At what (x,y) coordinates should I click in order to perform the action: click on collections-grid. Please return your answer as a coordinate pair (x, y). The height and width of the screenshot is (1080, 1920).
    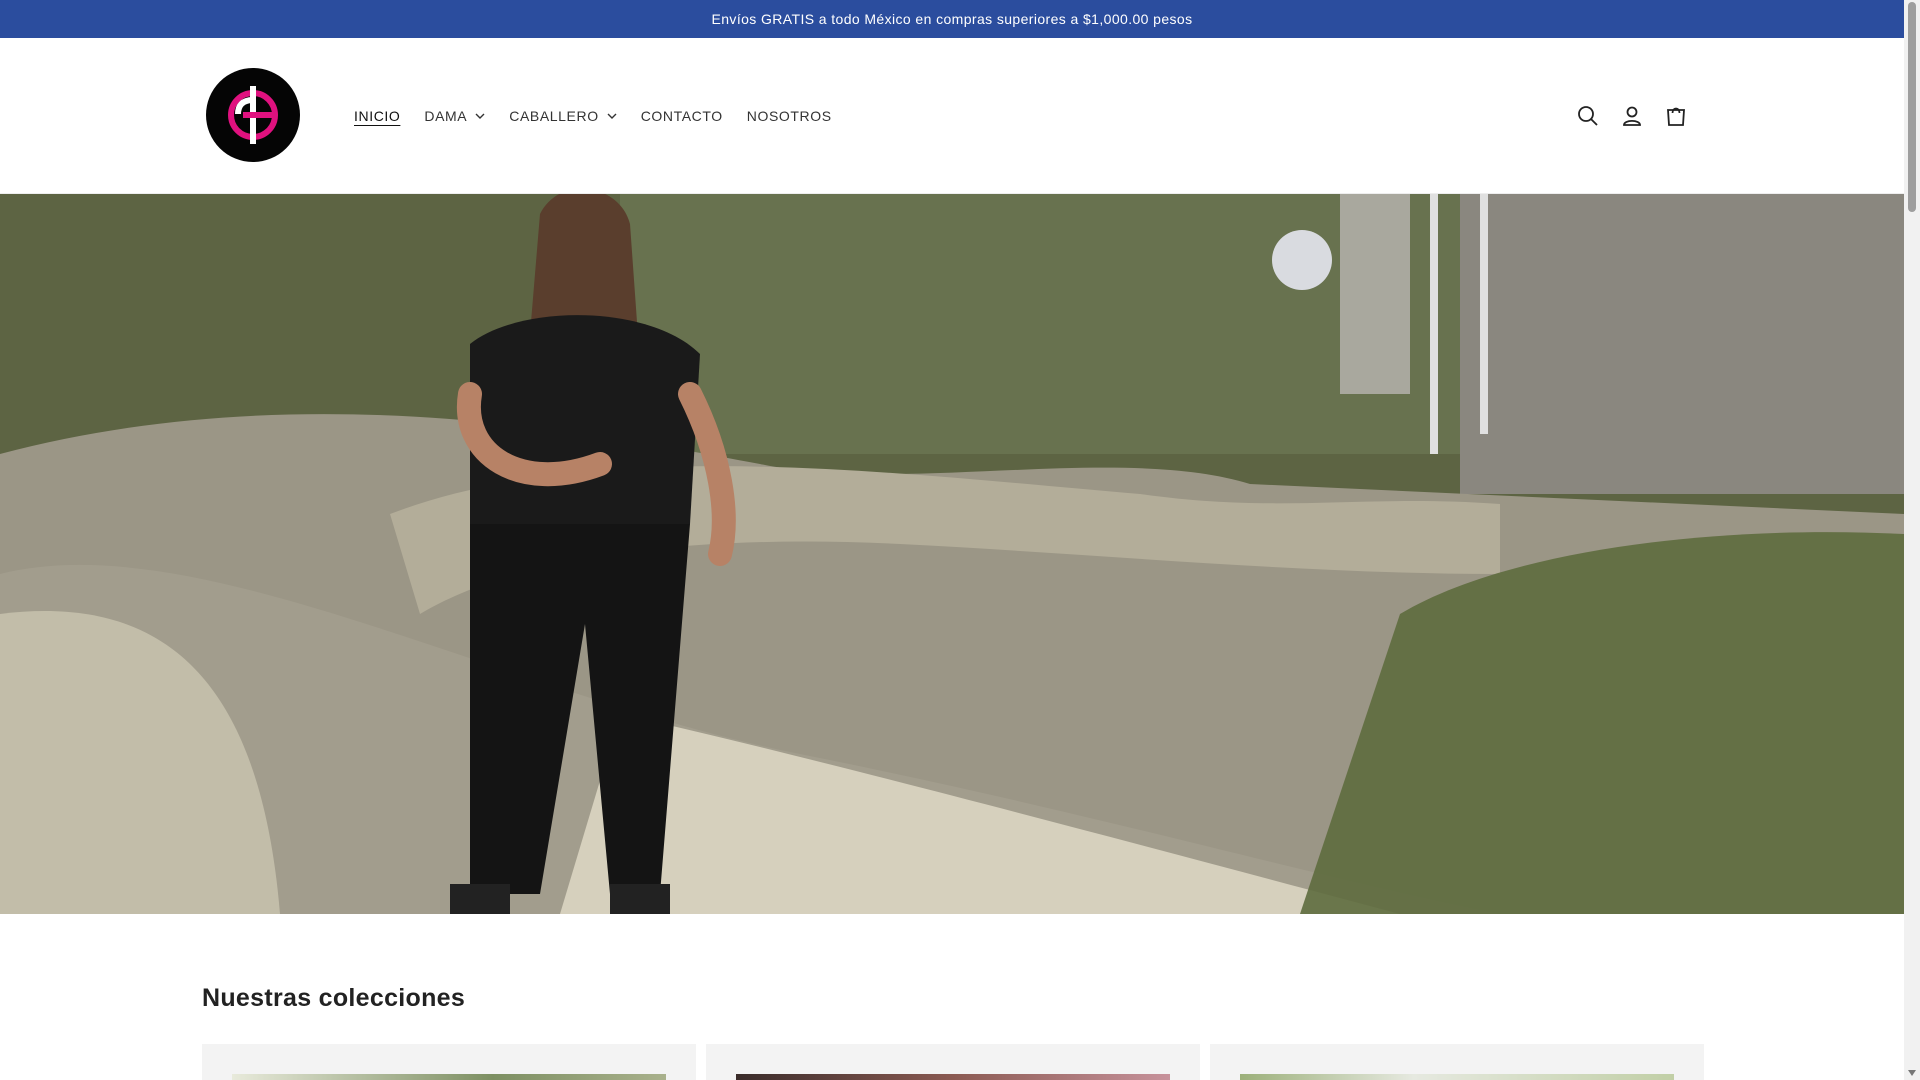
    Looking at the image, I should click on (953, 1062).